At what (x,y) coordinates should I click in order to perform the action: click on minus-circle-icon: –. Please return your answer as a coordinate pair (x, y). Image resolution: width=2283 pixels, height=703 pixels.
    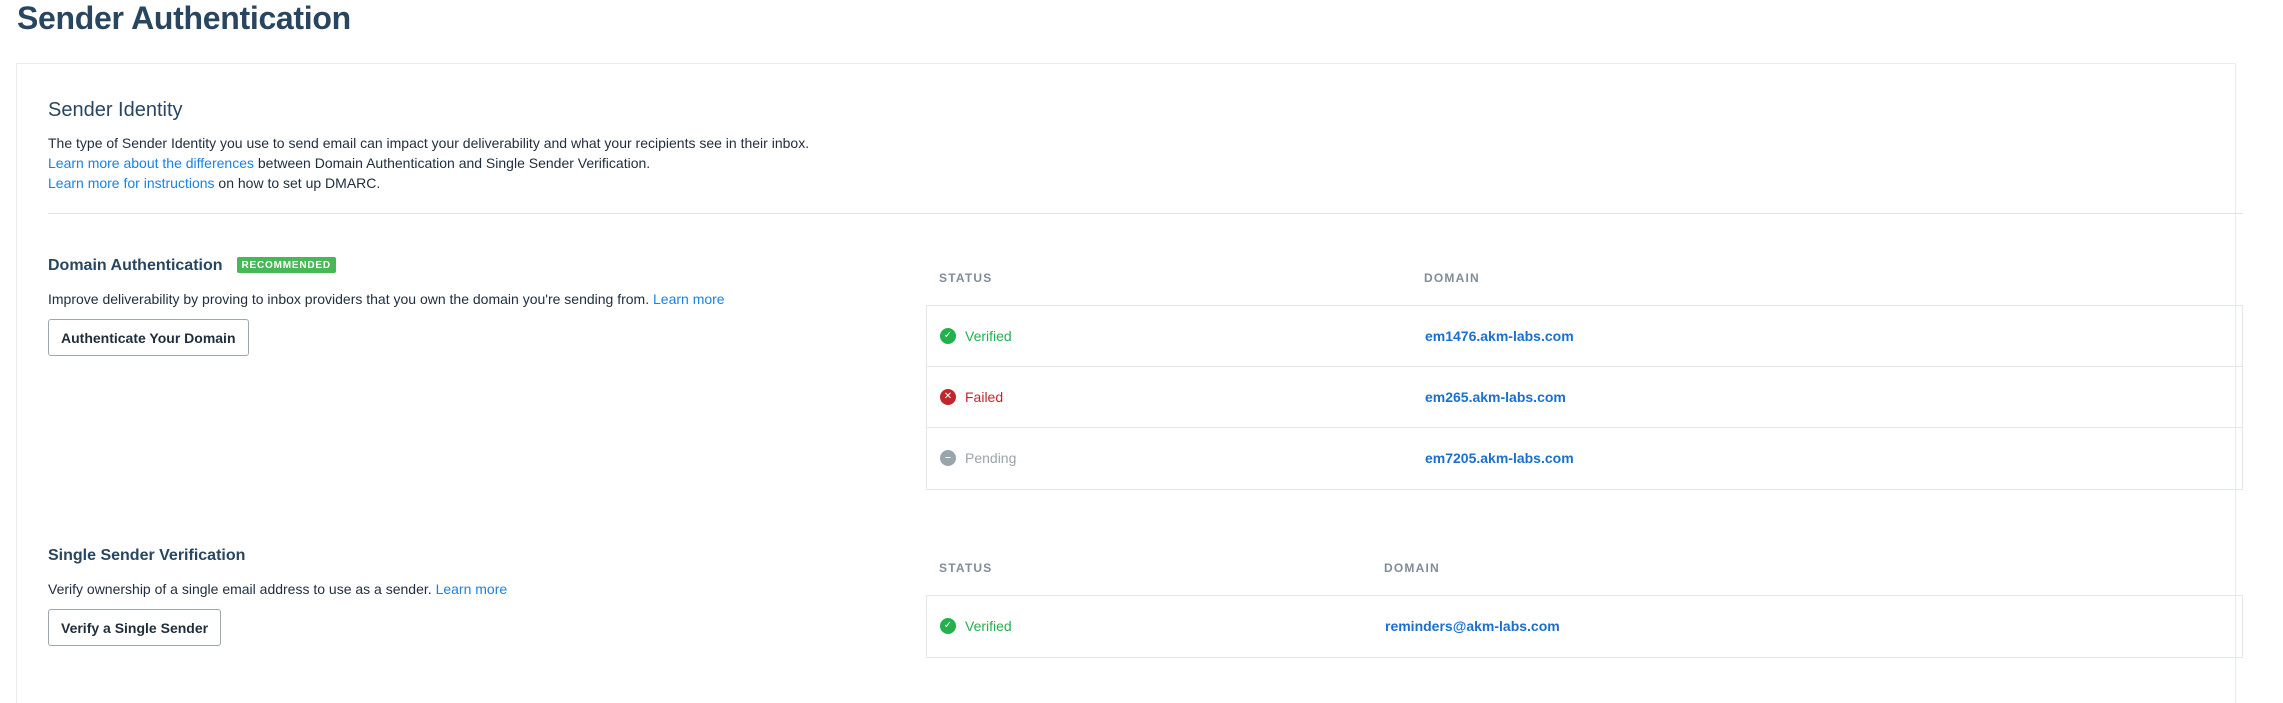
    Looking at the image, I should click on (948, 458).